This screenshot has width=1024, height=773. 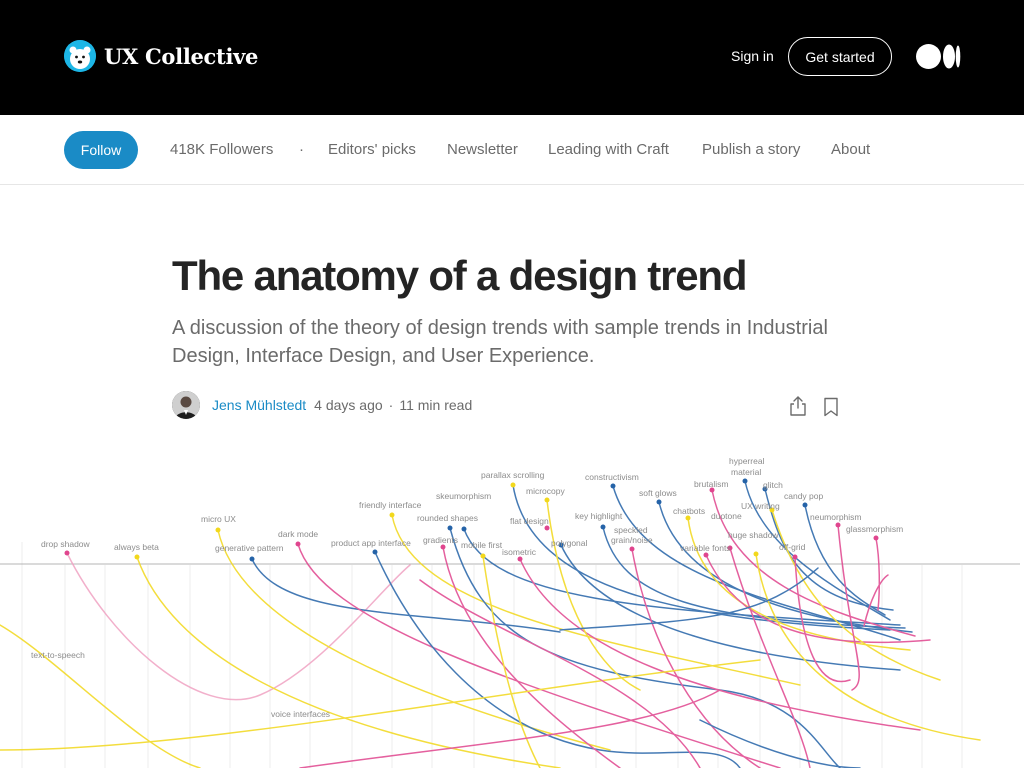 What do you see at coordinates (519, 552) in the screenshot?
I see `label-isometric: isometric` at bounding box center [519, 552].